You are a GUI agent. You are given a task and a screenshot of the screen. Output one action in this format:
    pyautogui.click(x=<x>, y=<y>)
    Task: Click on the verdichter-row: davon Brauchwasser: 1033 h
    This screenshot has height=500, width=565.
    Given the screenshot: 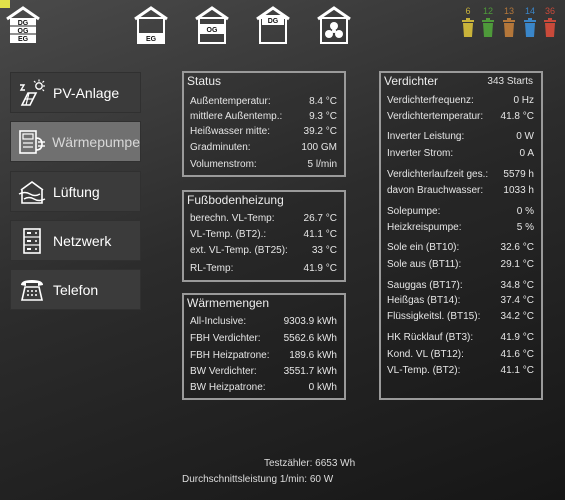 What is the action you would take?
    pyautogui.click(x=460, y=190)
    